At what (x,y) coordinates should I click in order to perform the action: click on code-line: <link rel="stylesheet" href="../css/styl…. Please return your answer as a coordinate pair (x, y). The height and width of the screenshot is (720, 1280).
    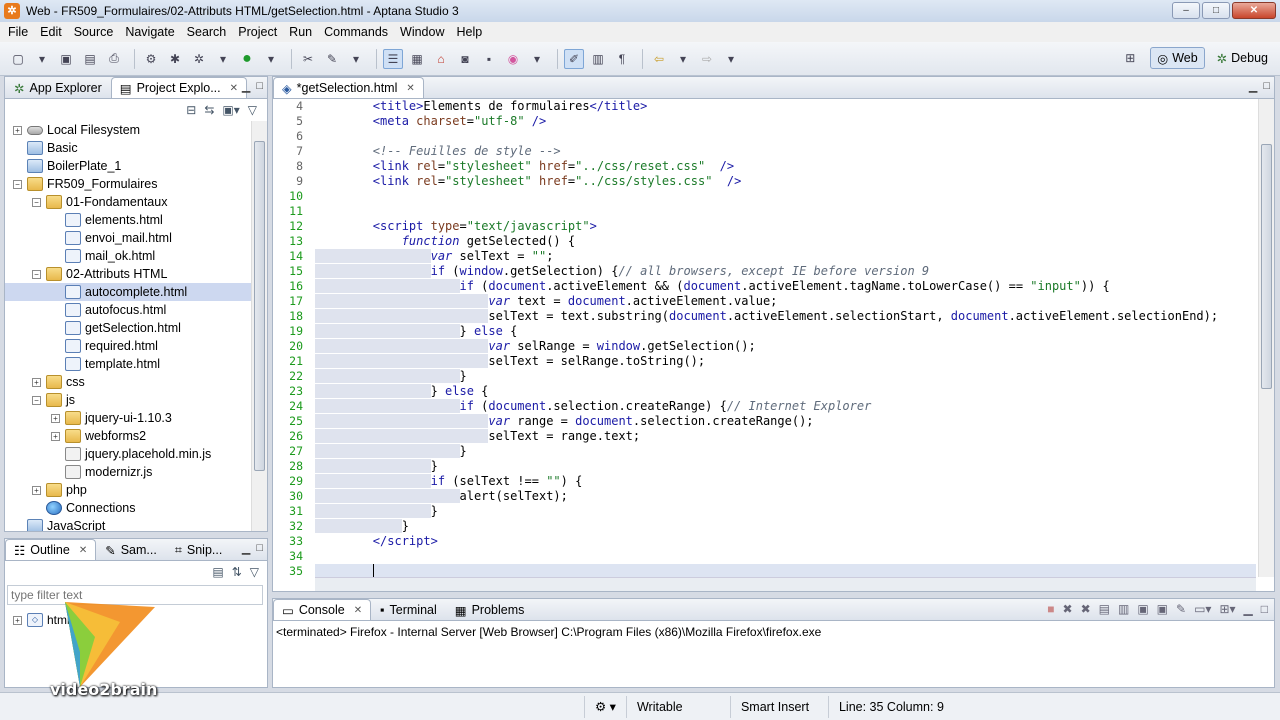
    Looking at the image, I should click on (785, 181).